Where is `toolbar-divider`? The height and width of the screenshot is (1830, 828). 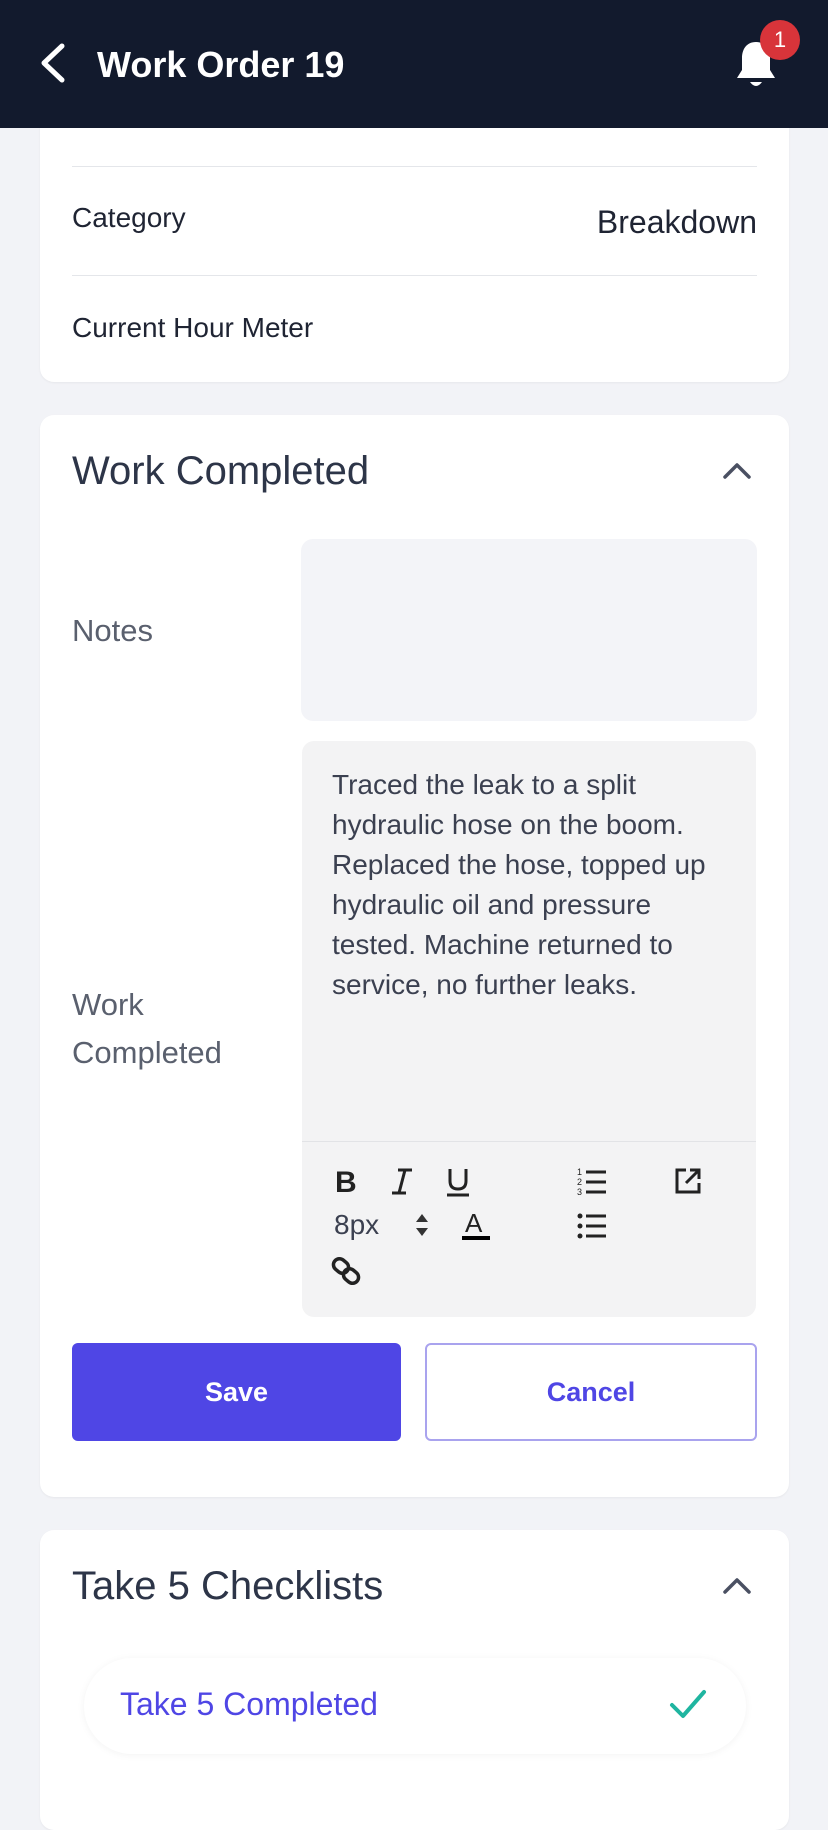 toolbar-divider is located at coordinates (529, 1141).